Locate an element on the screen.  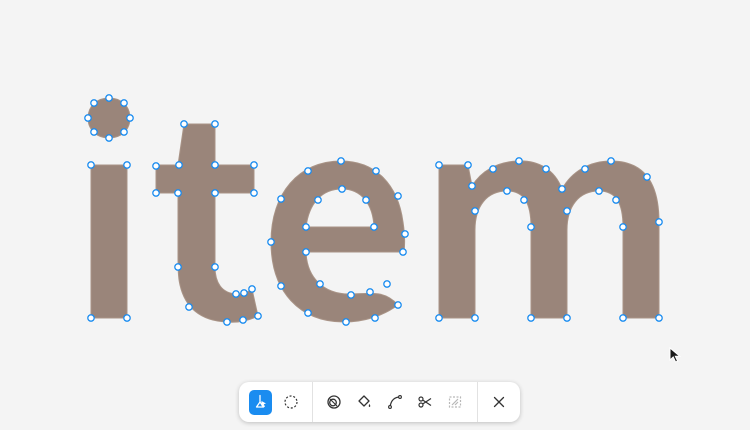
direct-select-tool is located at coordinates (260, 402).